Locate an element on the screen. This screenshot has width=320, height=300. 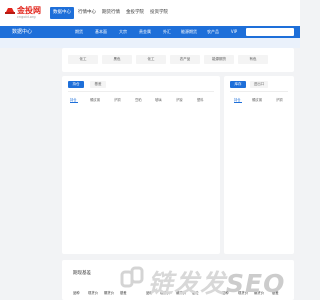
column-header: 期货价 is located at coordinates (109, 293).